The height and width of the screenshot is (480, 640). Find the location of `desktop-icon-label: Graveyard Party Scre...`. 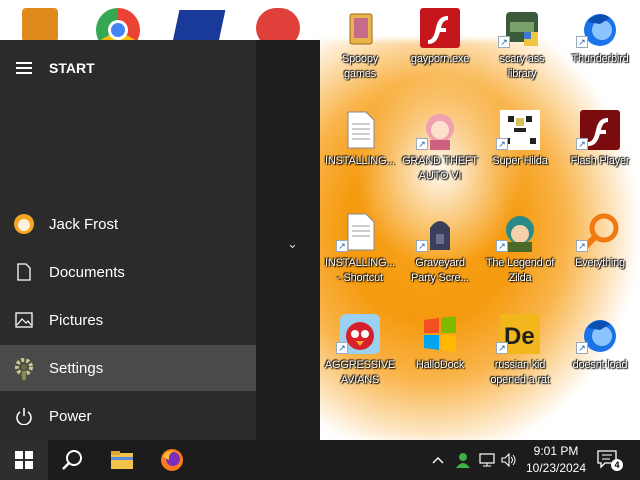

desktop-icon-label: Graveyard Party Scre... is located at coordinates (440, 270).